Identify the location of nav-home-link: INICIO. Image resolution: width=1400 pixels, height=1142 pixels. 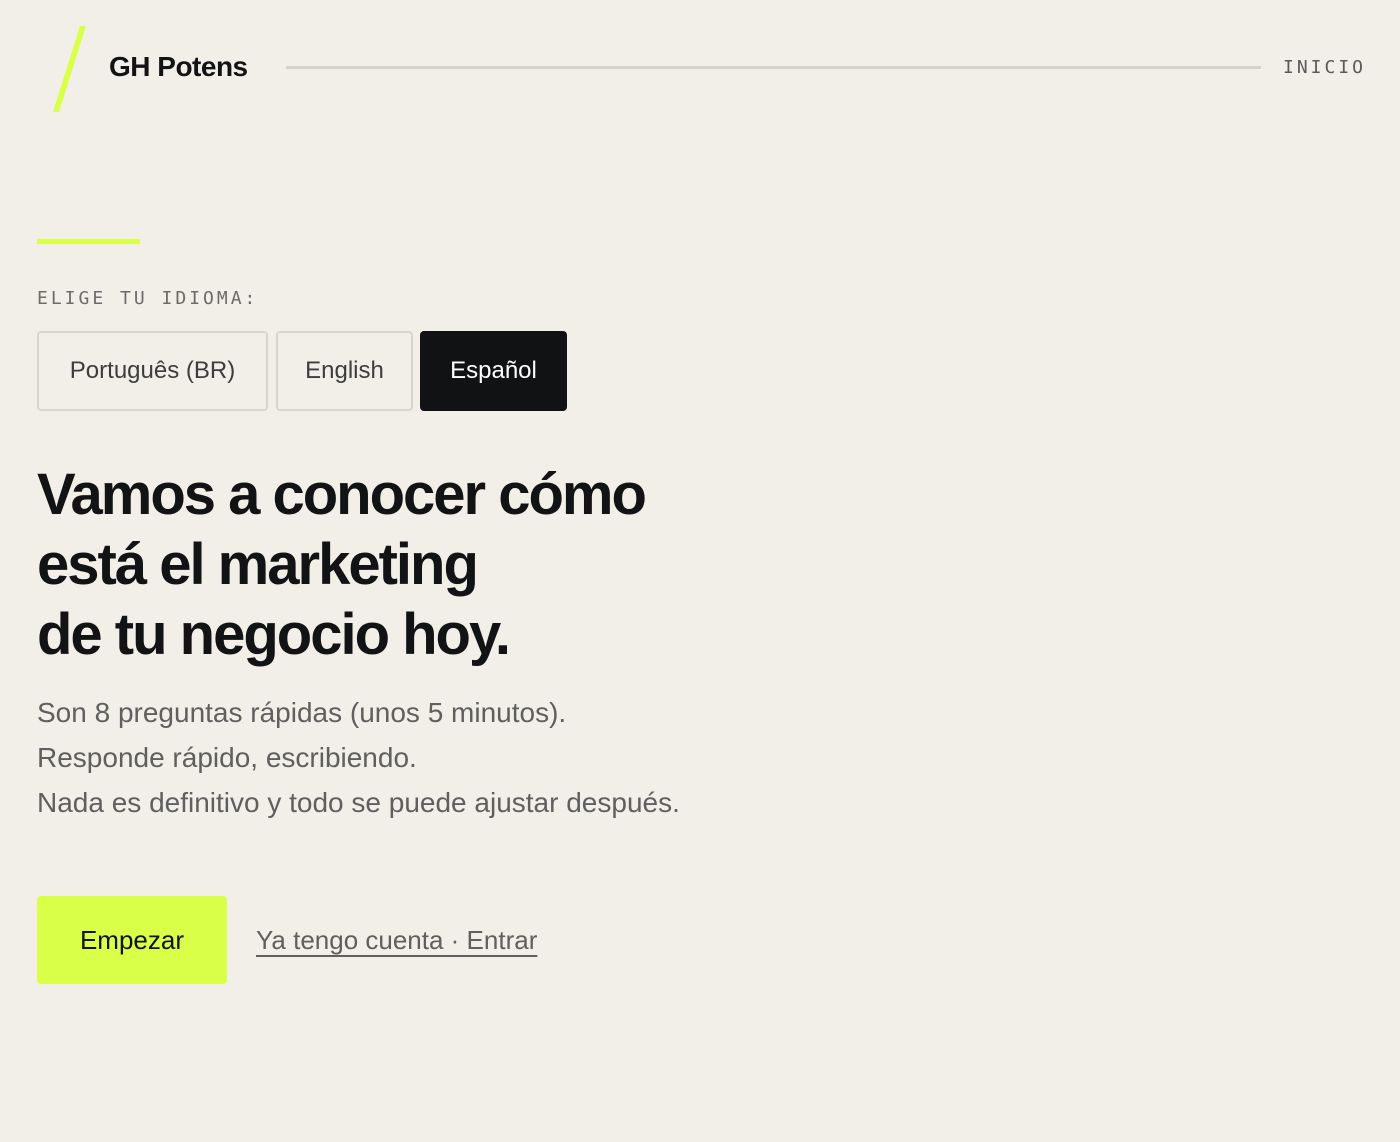
(1324, 68).